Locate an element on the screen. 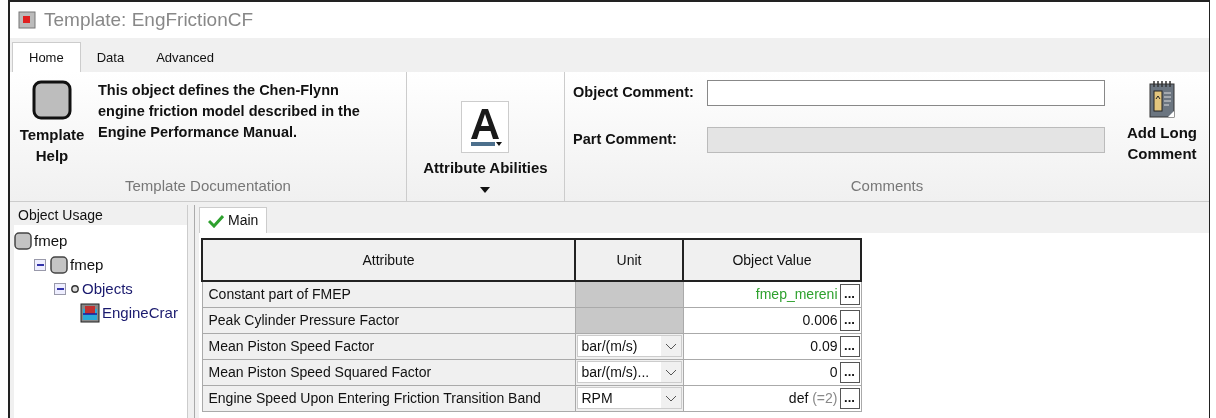  attribute-icon is located at coordinates (485, 126).